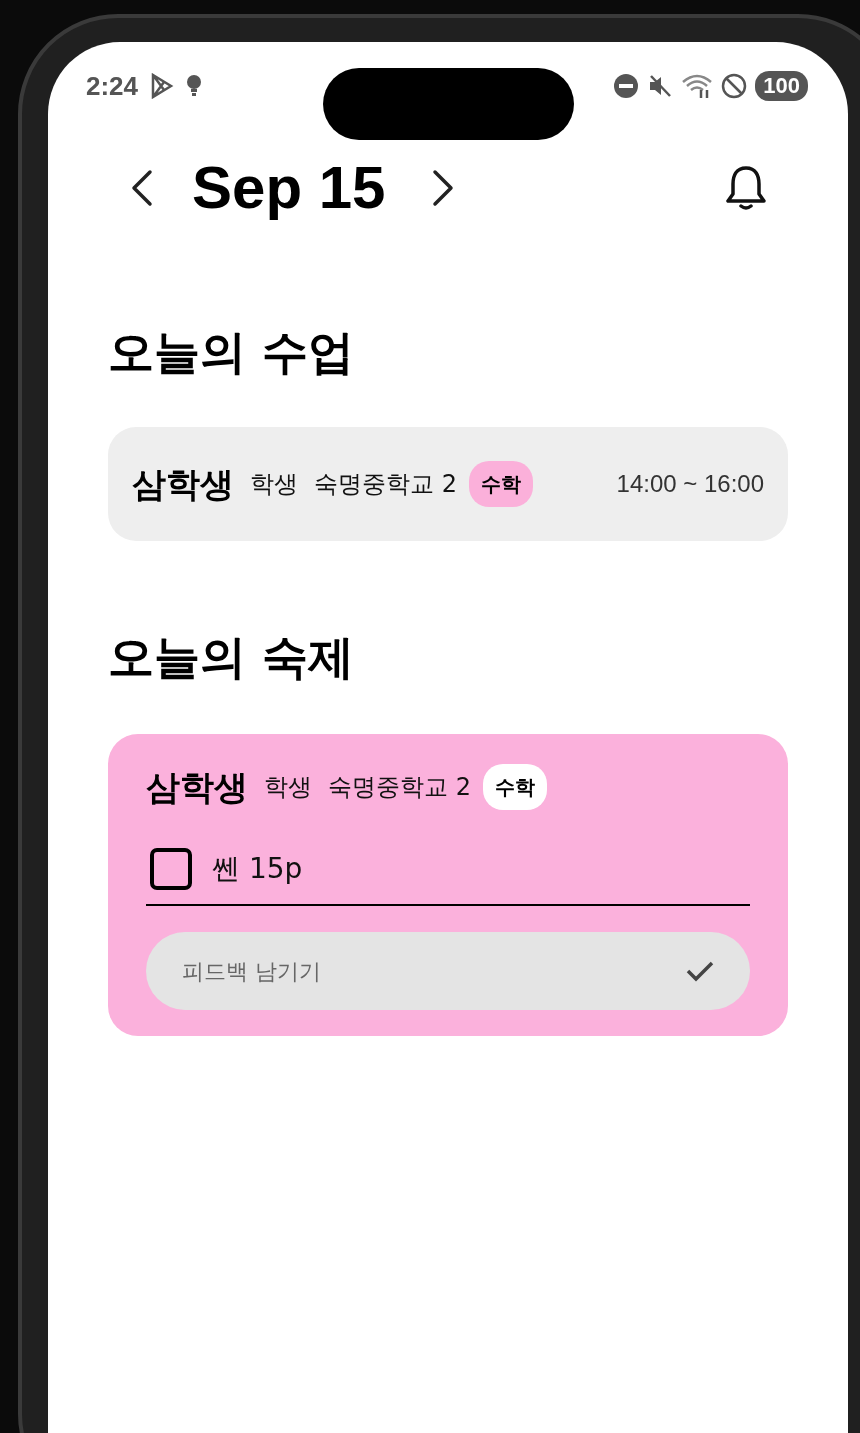 This screenshot has width=860, height=1433. Describe the element at coordinates (112, 86) in the screenshot. I see `status-time: 2:24` at that location.